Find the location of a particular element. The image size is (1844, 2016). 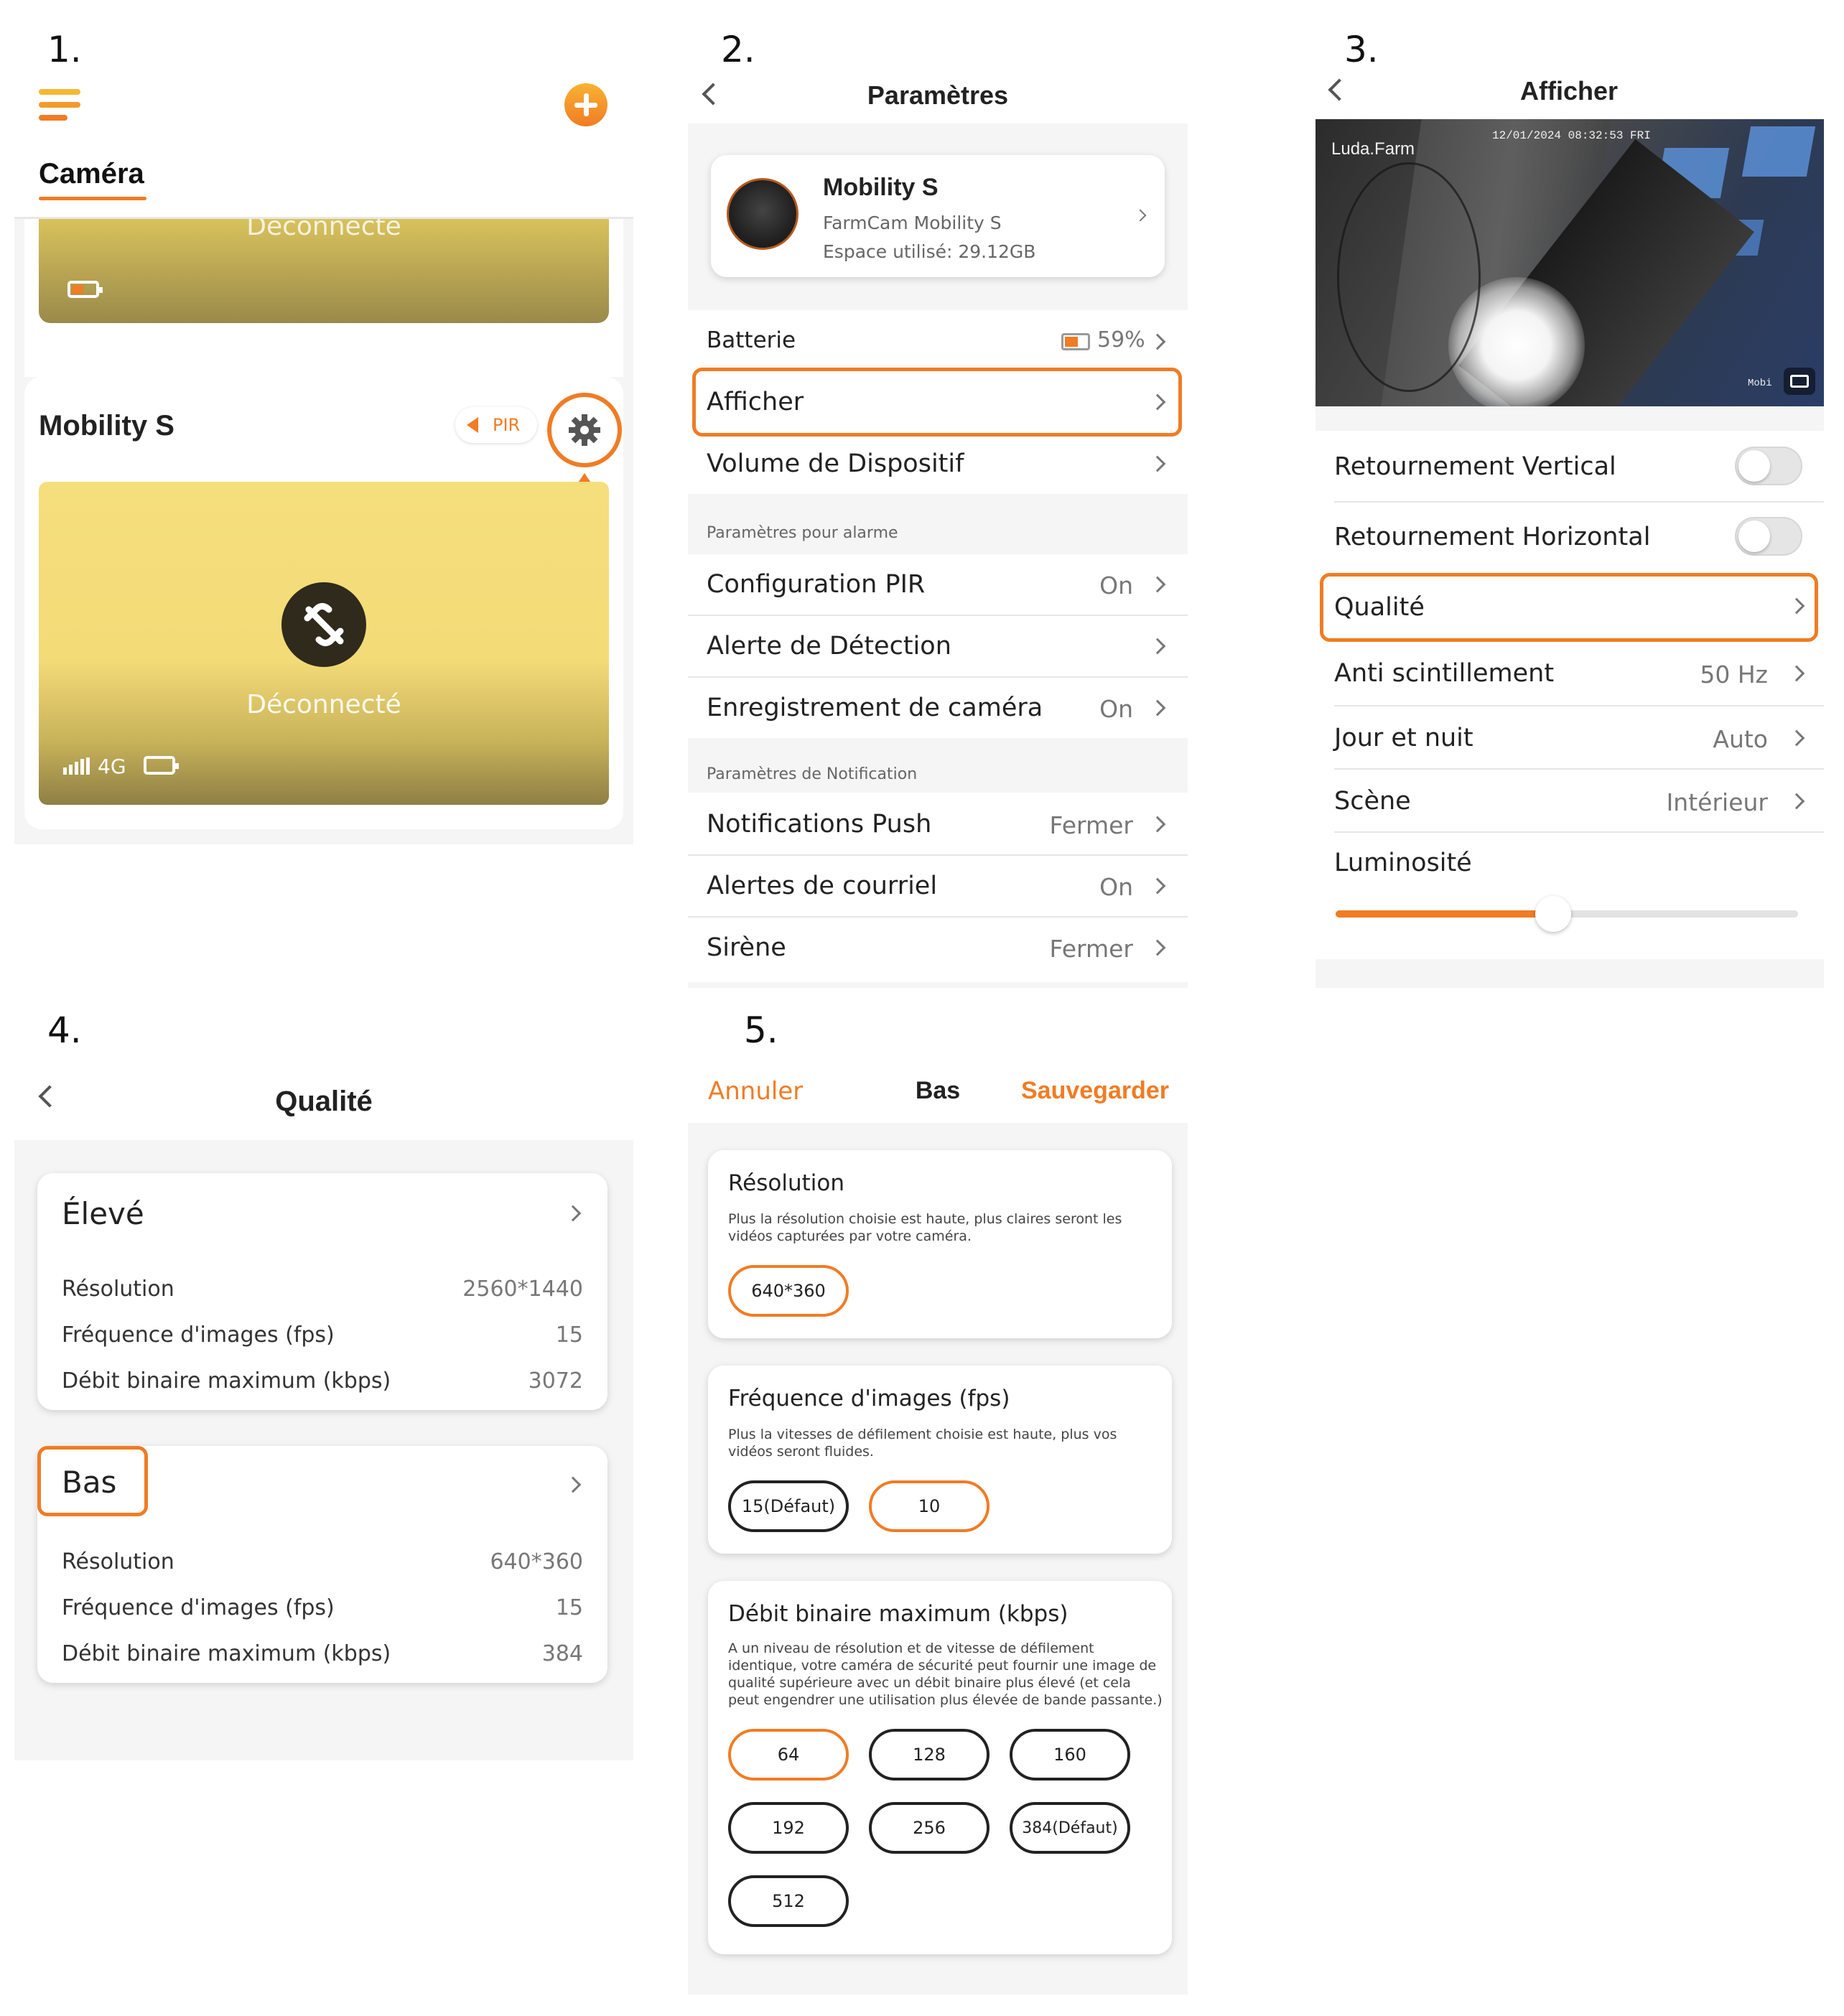

brightness-slider-fill is located at coordinates (1444, 914).